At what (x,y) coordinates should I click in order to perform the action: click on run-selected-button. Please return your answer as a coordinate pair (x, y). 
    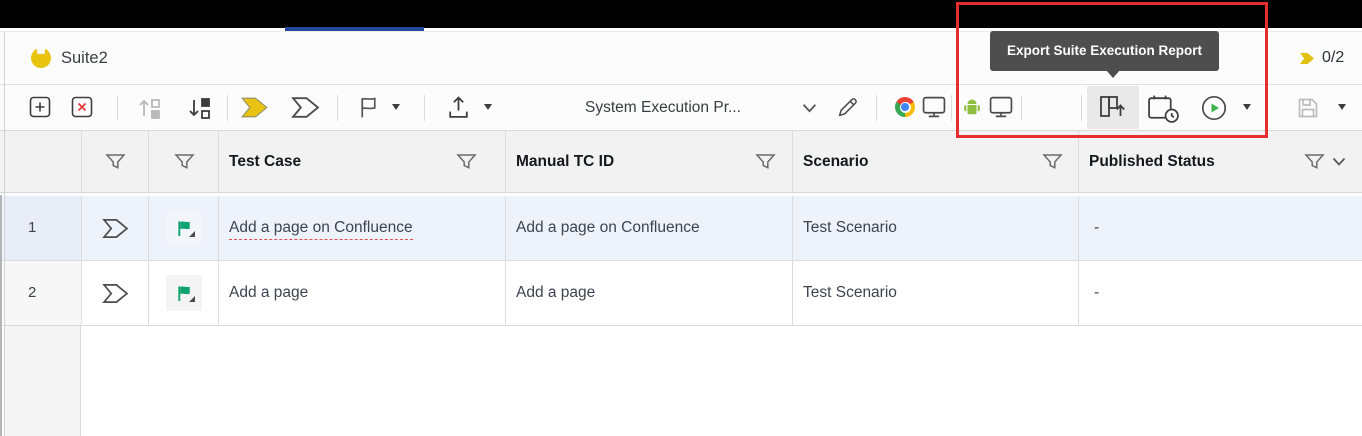
    Looking at the image, I should click on (254, 107).